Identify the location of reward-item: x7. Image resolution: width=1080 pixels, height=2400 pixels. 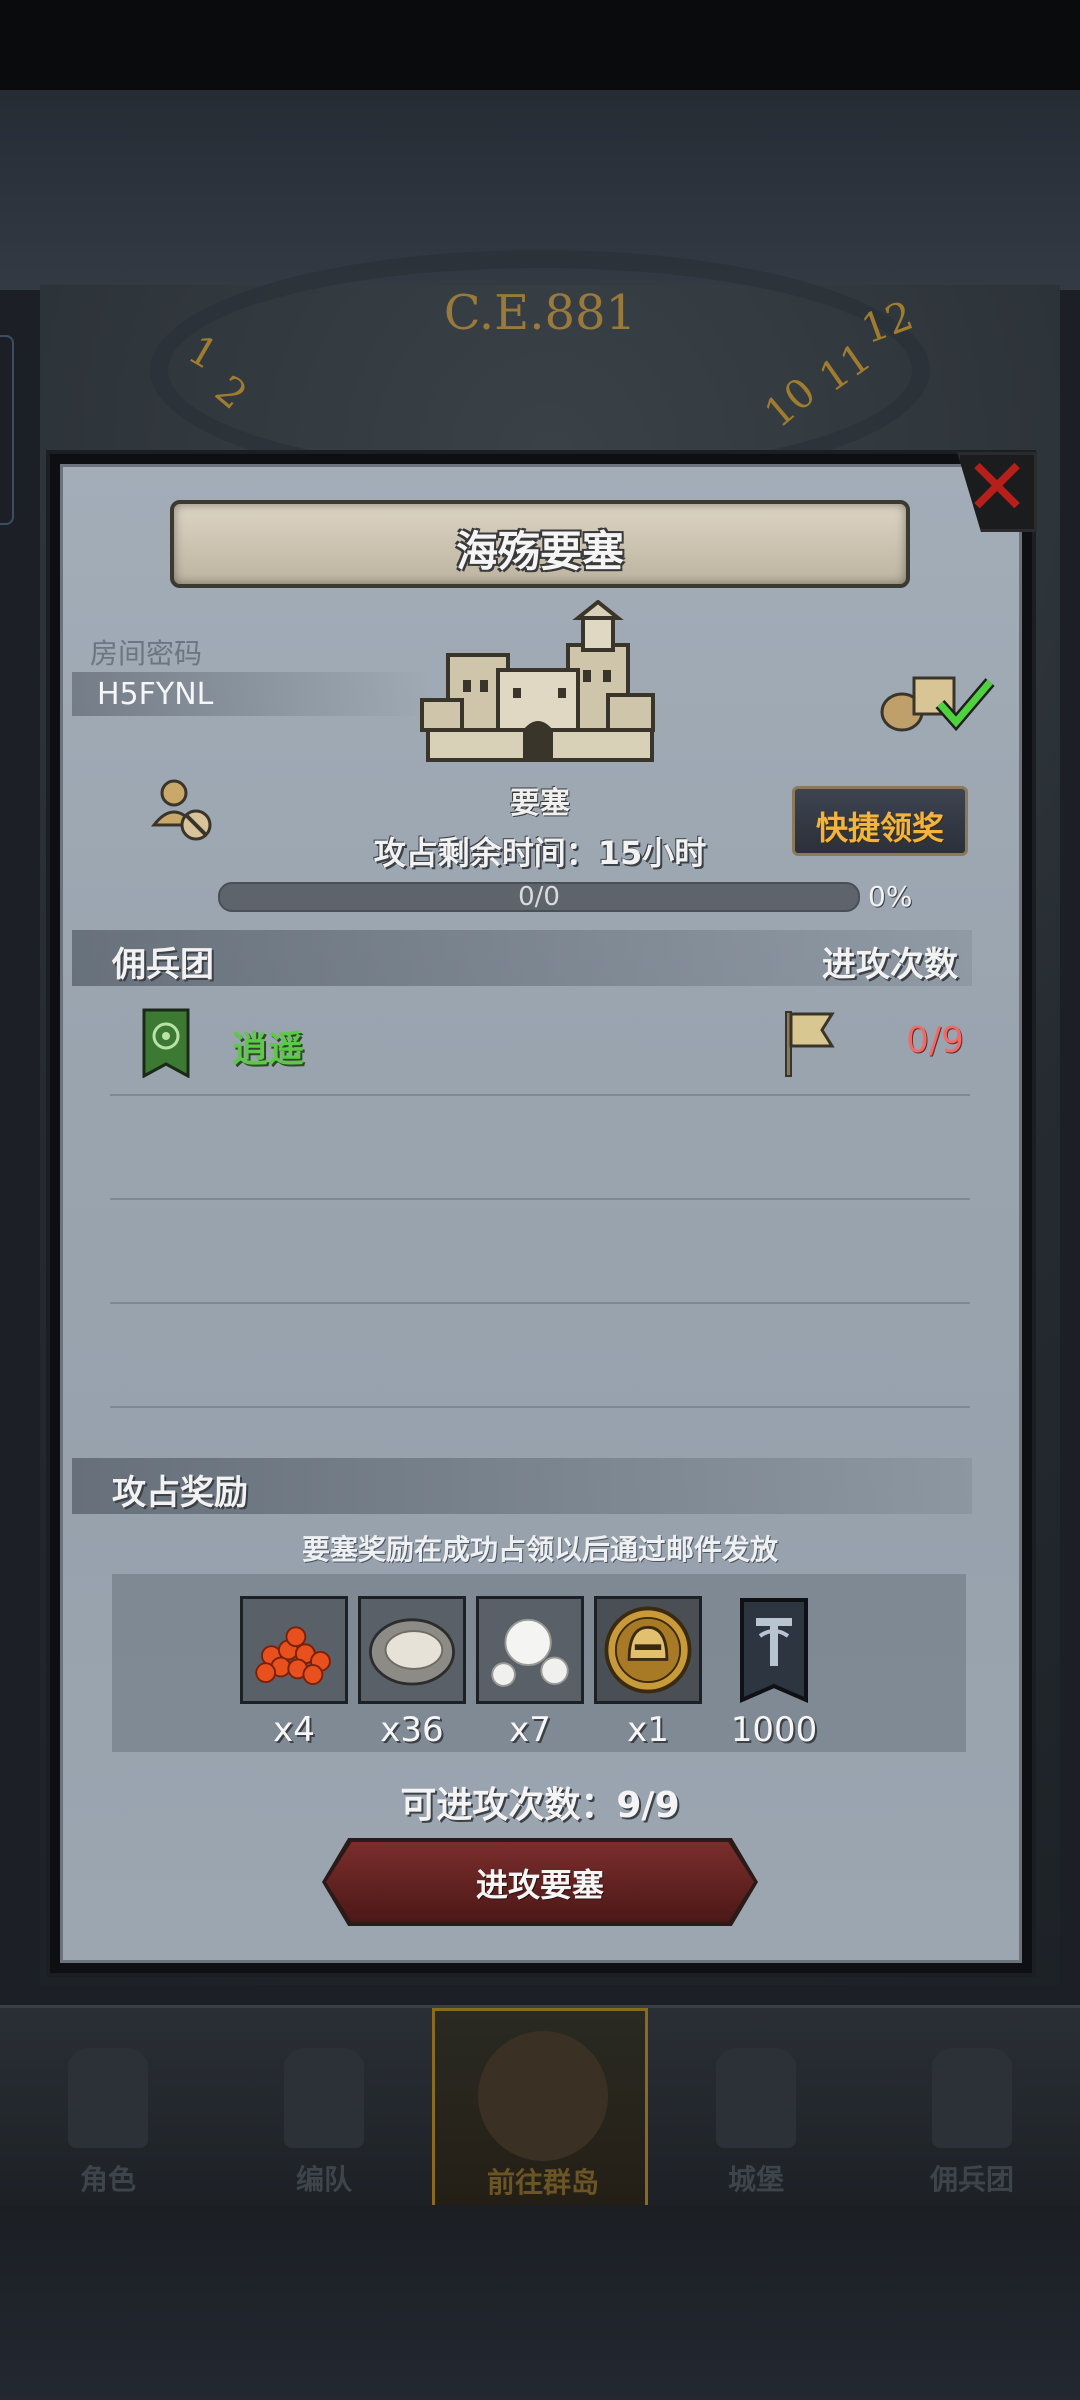
(530, 1673).